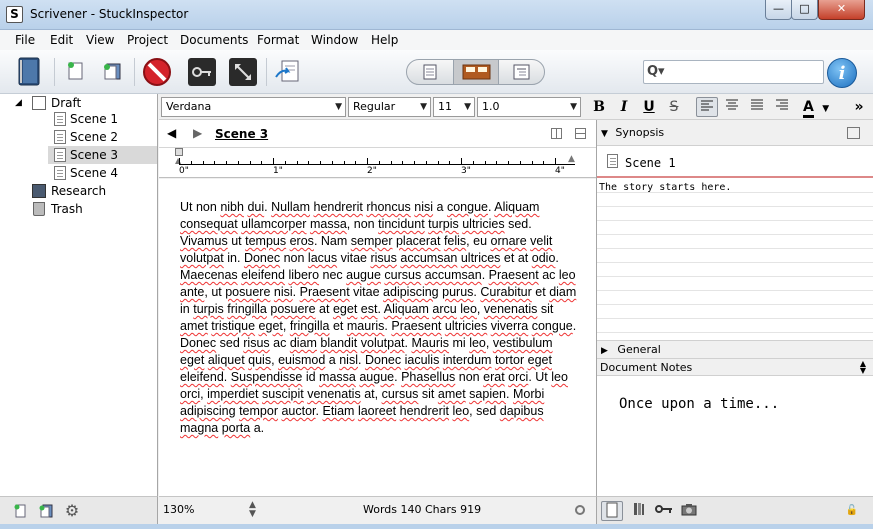 The image size is (873, 529). Describe the element at coordinates (214, 40) in the screenshot. I see `menu-documents: Documents` at that location.